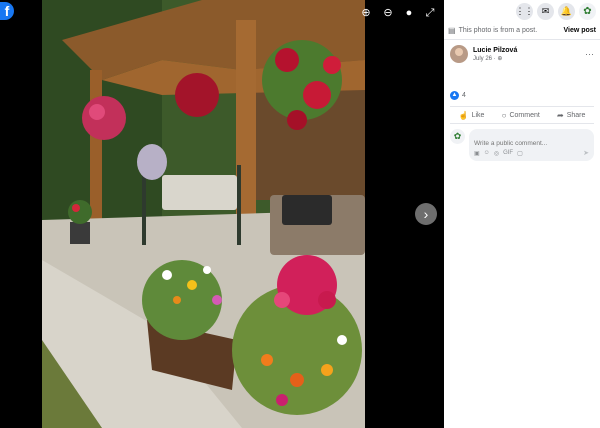 The height and width of the screenshot is (428, 600). I want to click on top-bar: ⋮⋮ ✉ 🔔 ✿, so click(522, 11).